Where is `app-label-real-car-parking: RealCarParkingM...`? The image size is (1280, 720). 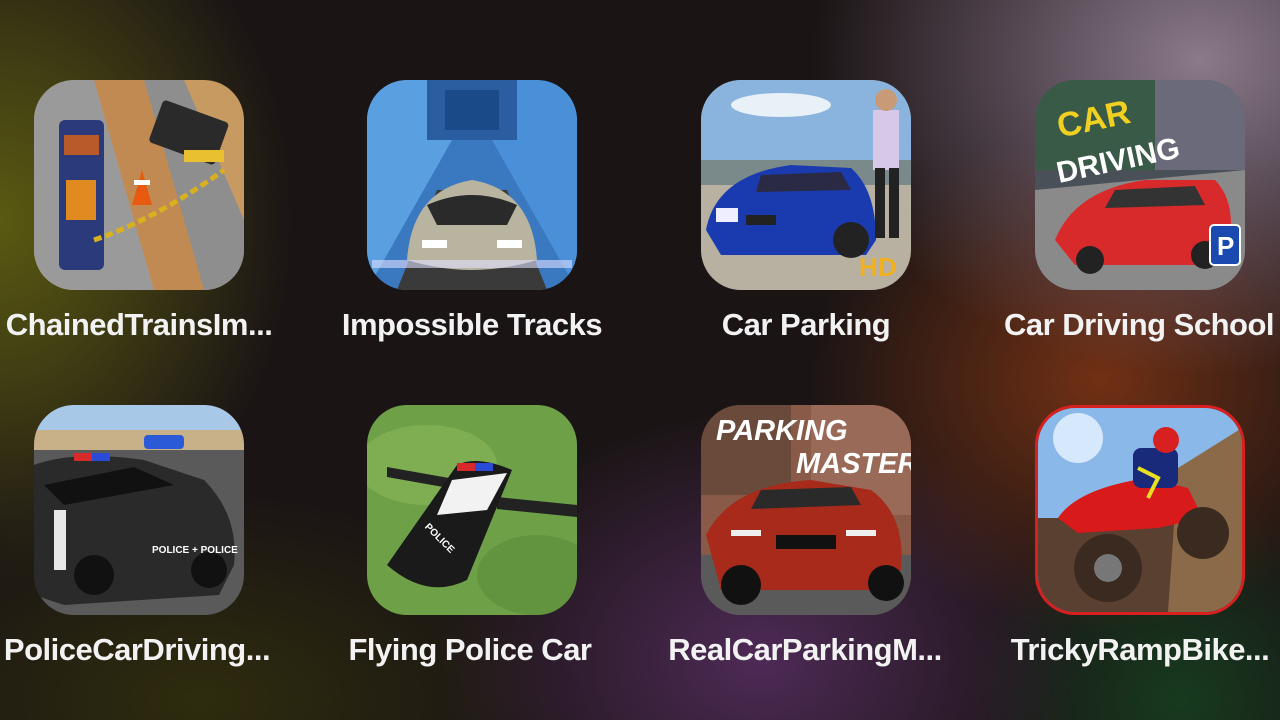 app-label-real-car-parking: RealCarParkingM... is located at coordinates (805, 650).